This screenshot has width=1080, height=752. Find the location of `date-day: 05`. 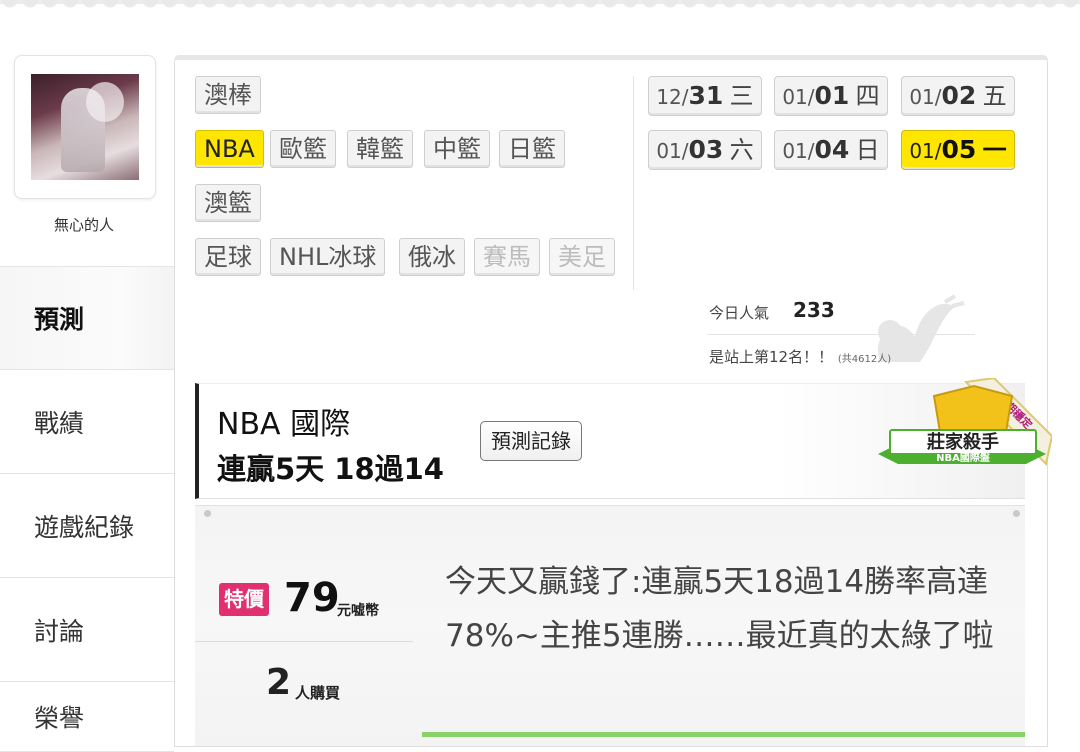

date-day: 05 is located at coordinates (959, 149).